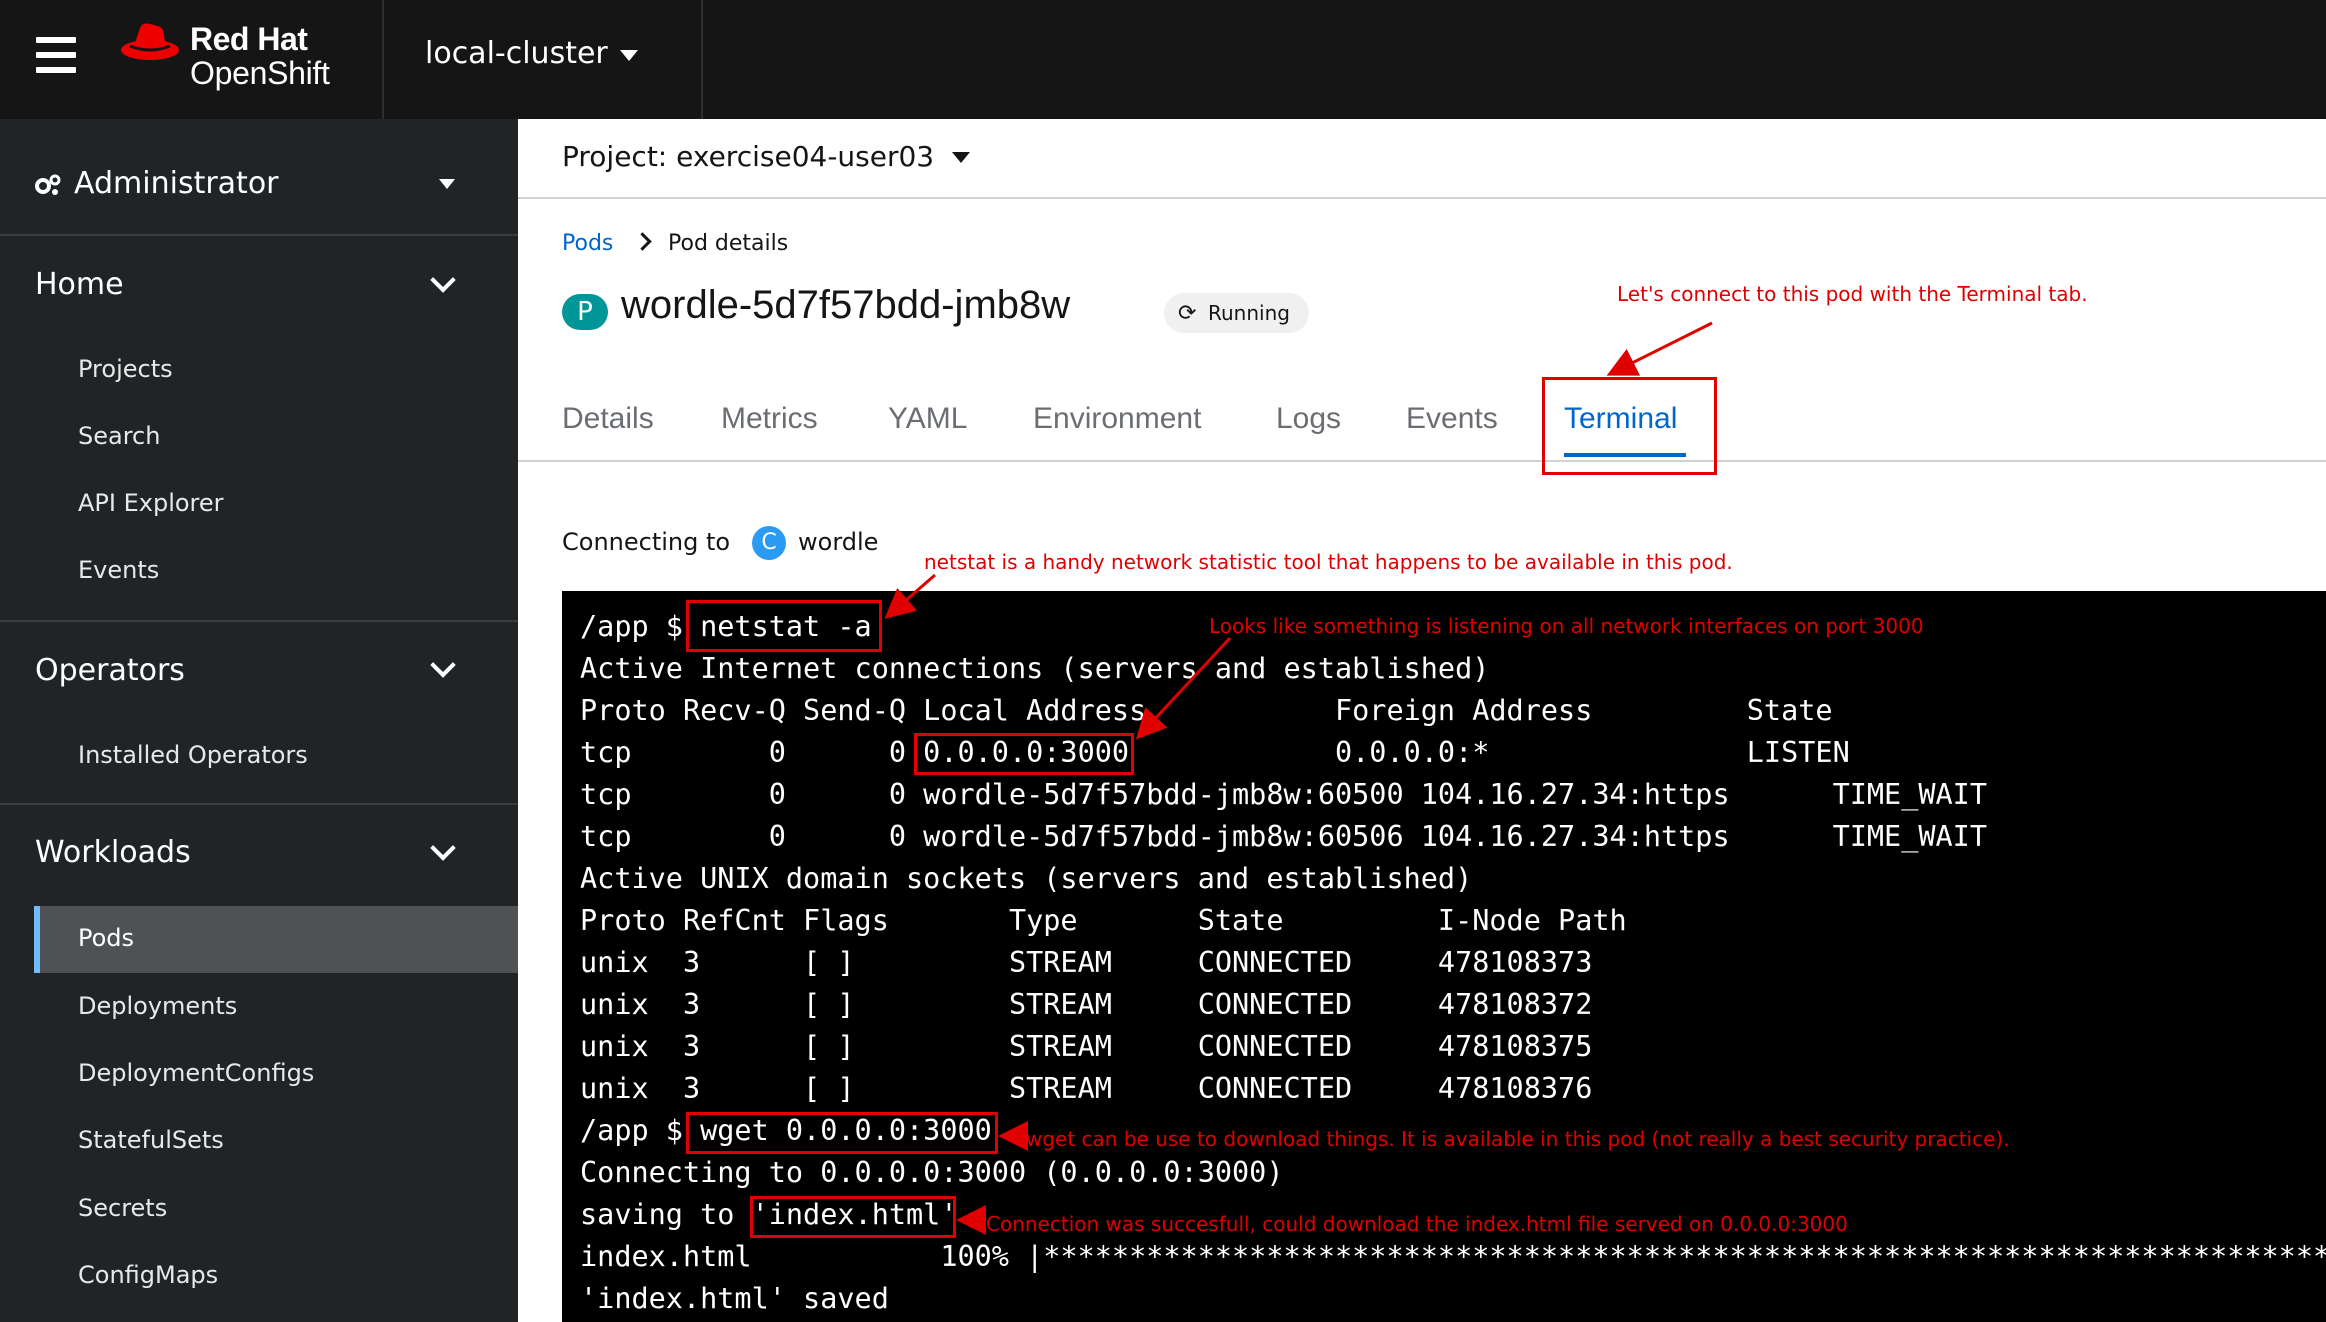 The image size is (2326, 1322). I want to click on arrow-to-listen-address, so click(1183, 688).